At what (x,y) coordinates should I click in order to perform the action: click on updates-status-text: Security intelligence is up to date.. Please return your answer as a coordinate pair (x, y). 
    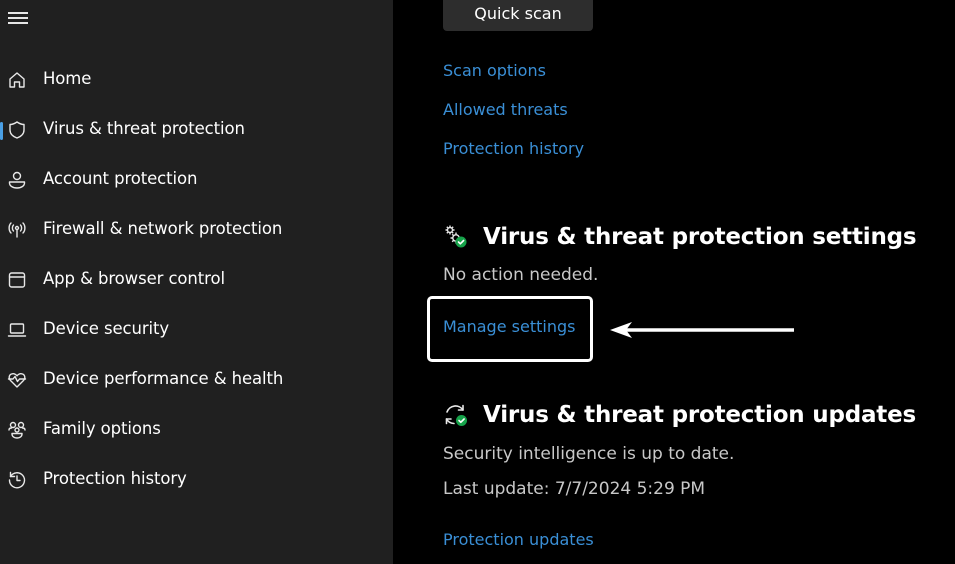
    Looking at the image, I should click on (589, 454).